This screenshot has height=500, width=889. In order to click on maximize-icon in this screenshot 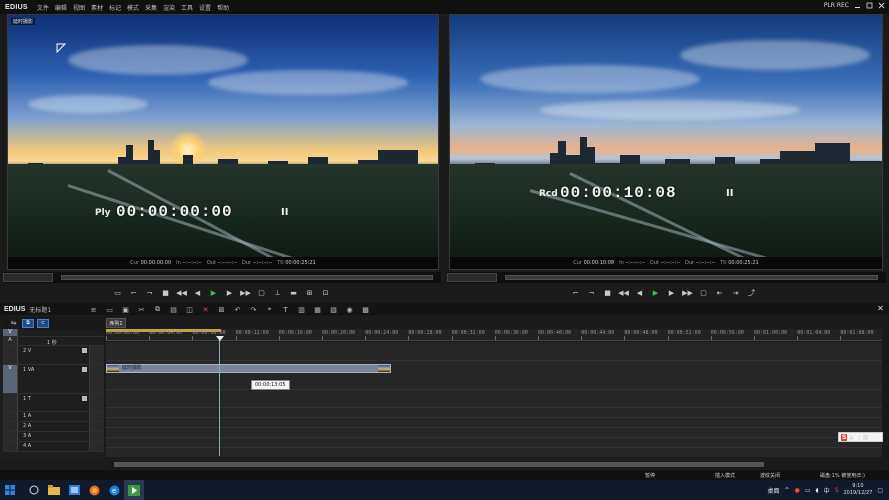, I will do `click(869, 5)`.